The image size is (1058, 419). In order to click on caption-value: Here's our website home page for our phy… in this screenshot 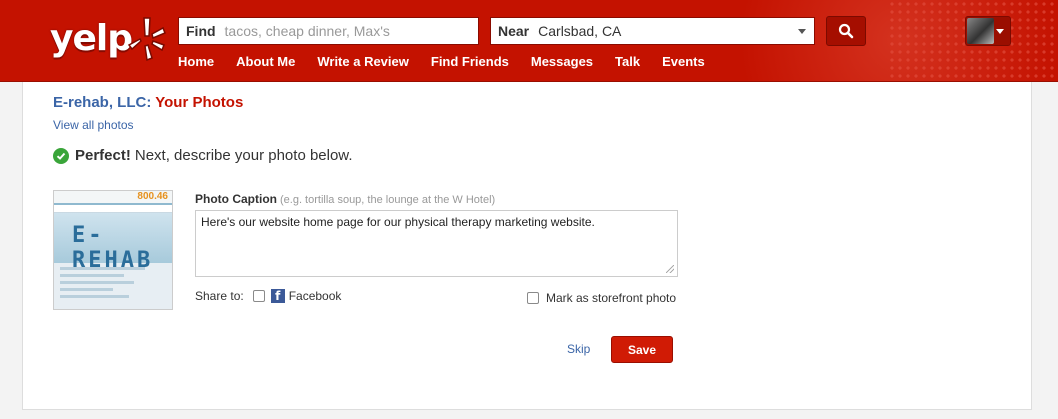, I will do `click(398, 222)`.